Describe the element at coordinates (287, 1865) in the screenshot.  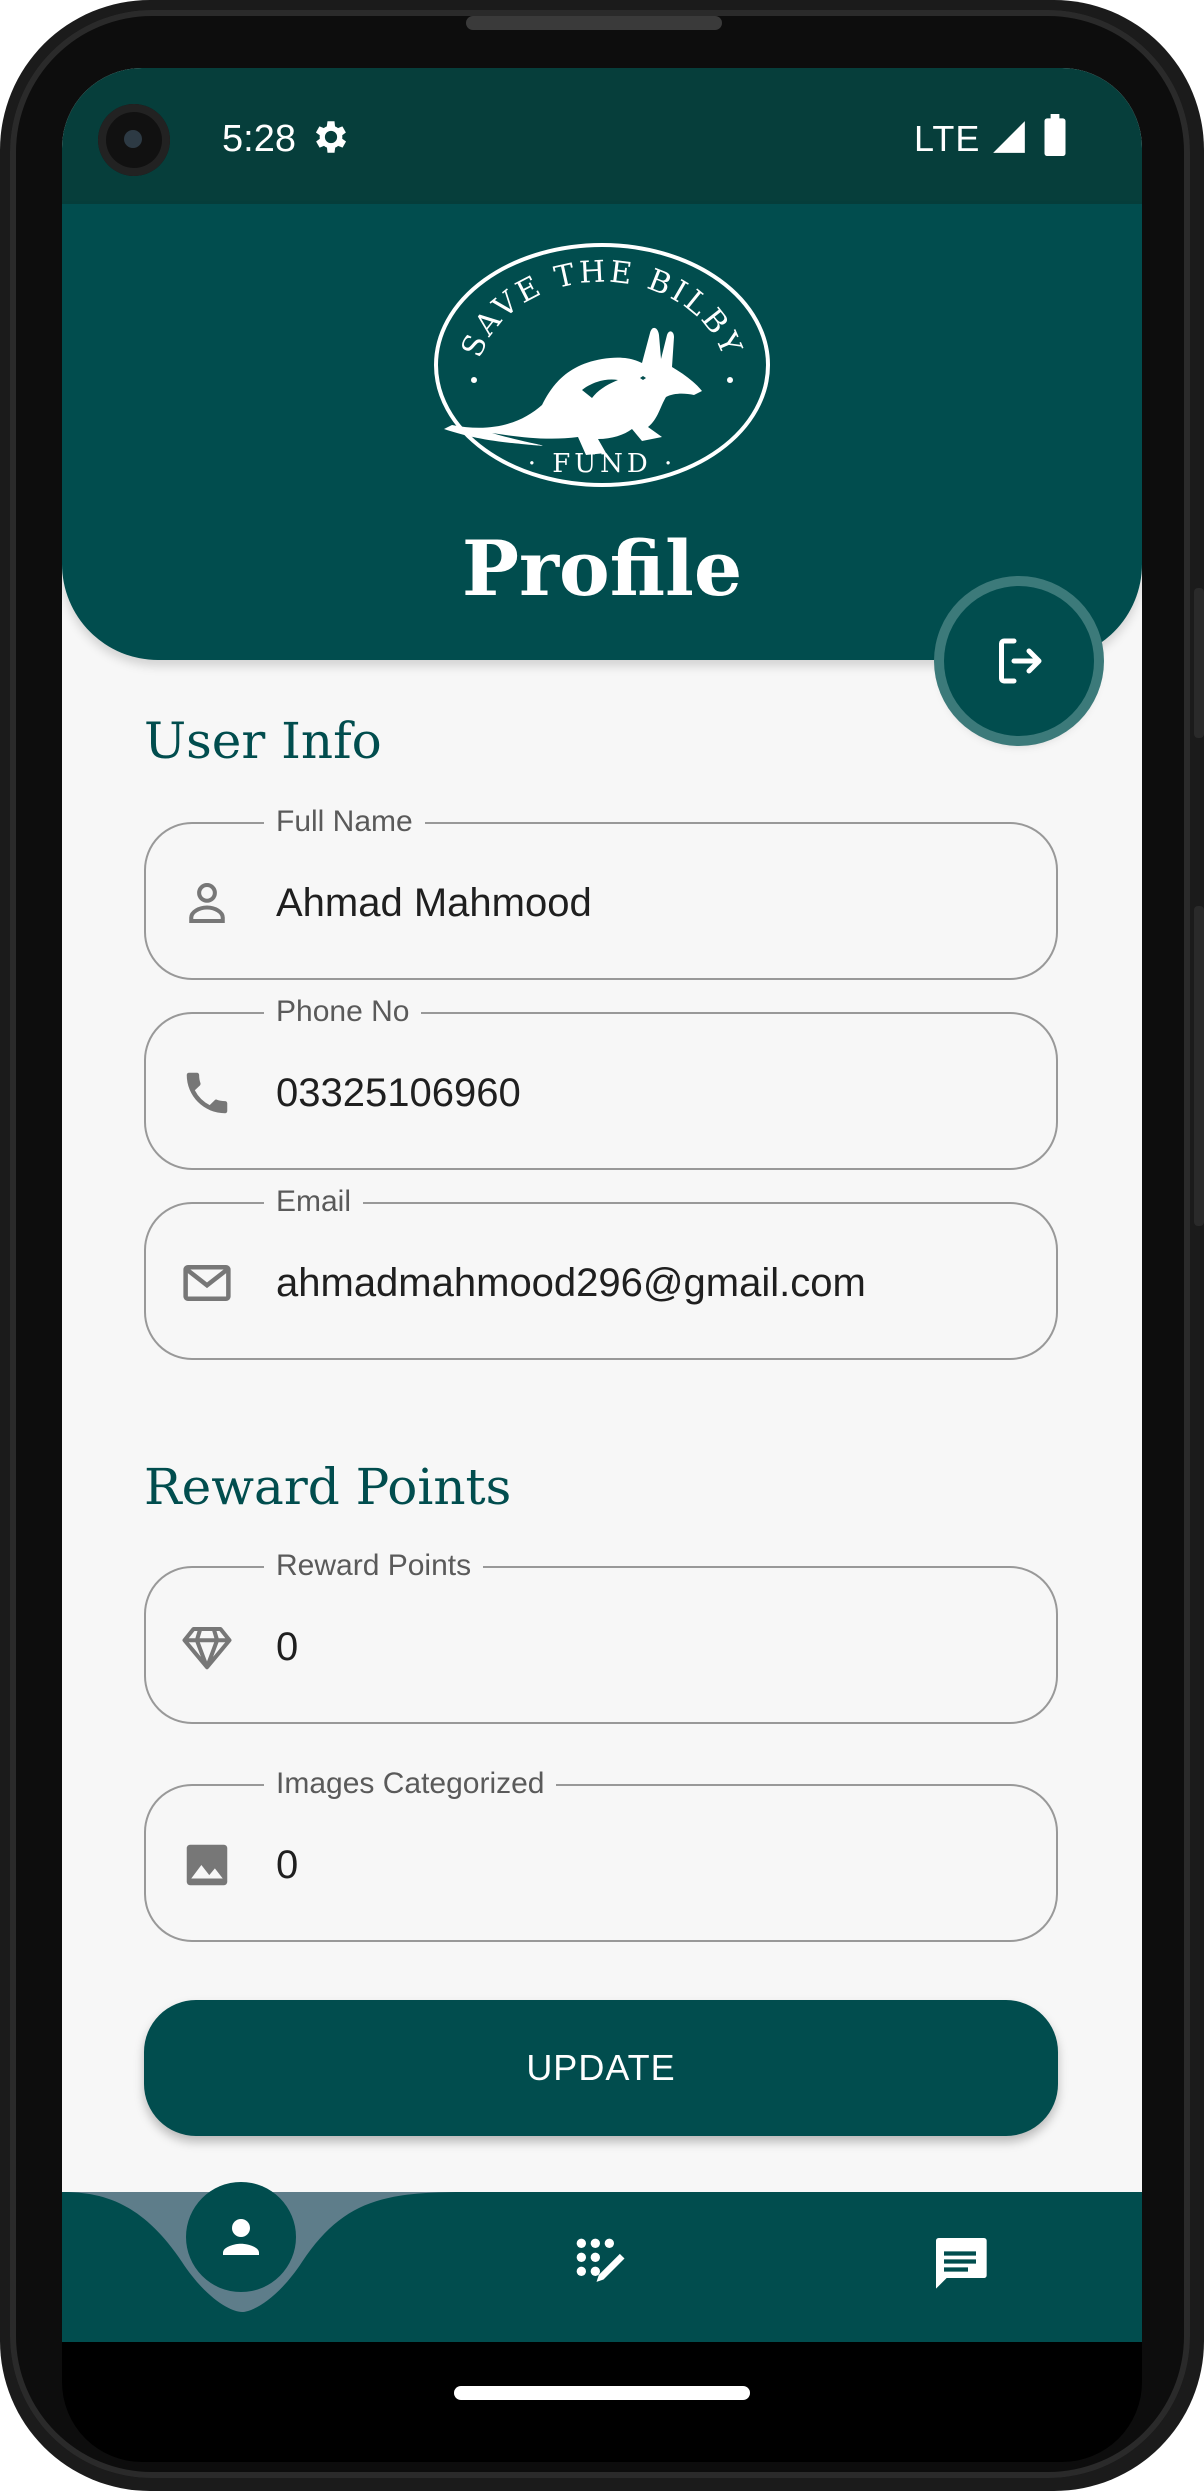
I see `images-categorized-value: 0` at that location.